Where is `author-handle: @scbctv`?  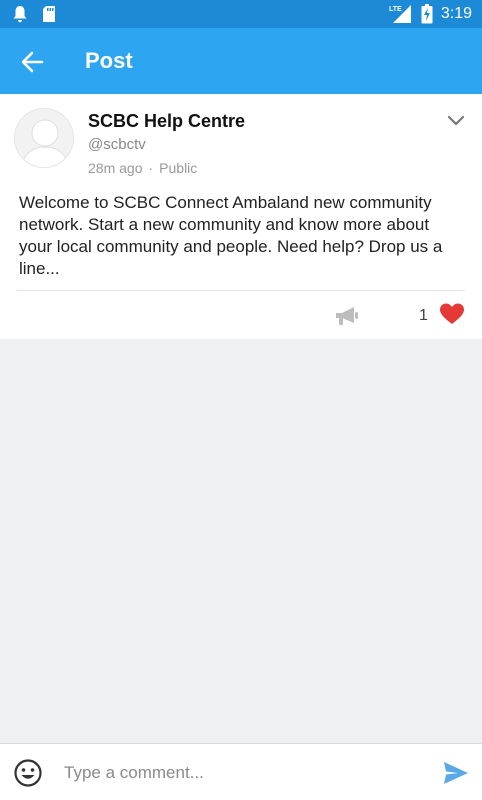 author-handle: @scbctv is located at coordinates (117, 144).